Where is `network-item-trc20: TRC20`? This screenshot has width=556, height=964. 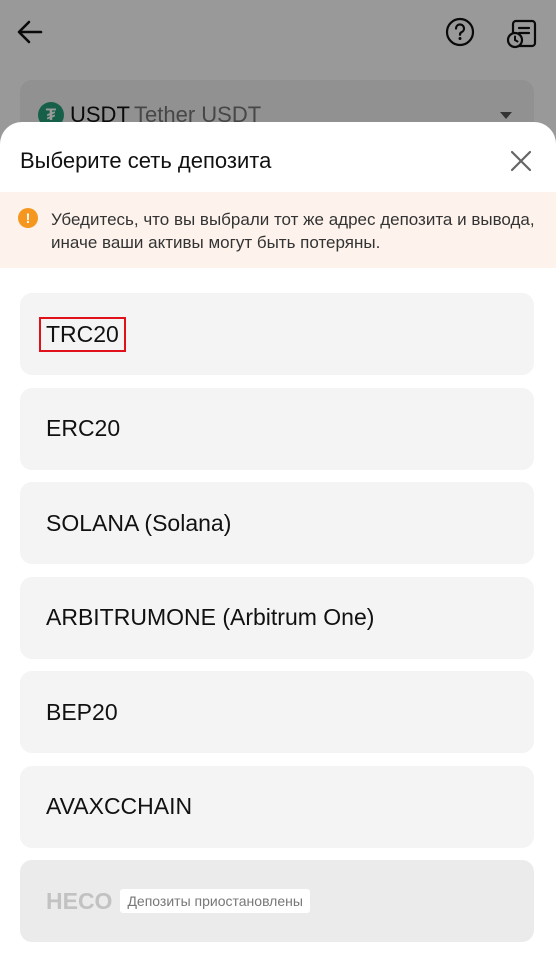 network-item-trc20: TRC20 is located at coordinates (277, 334).